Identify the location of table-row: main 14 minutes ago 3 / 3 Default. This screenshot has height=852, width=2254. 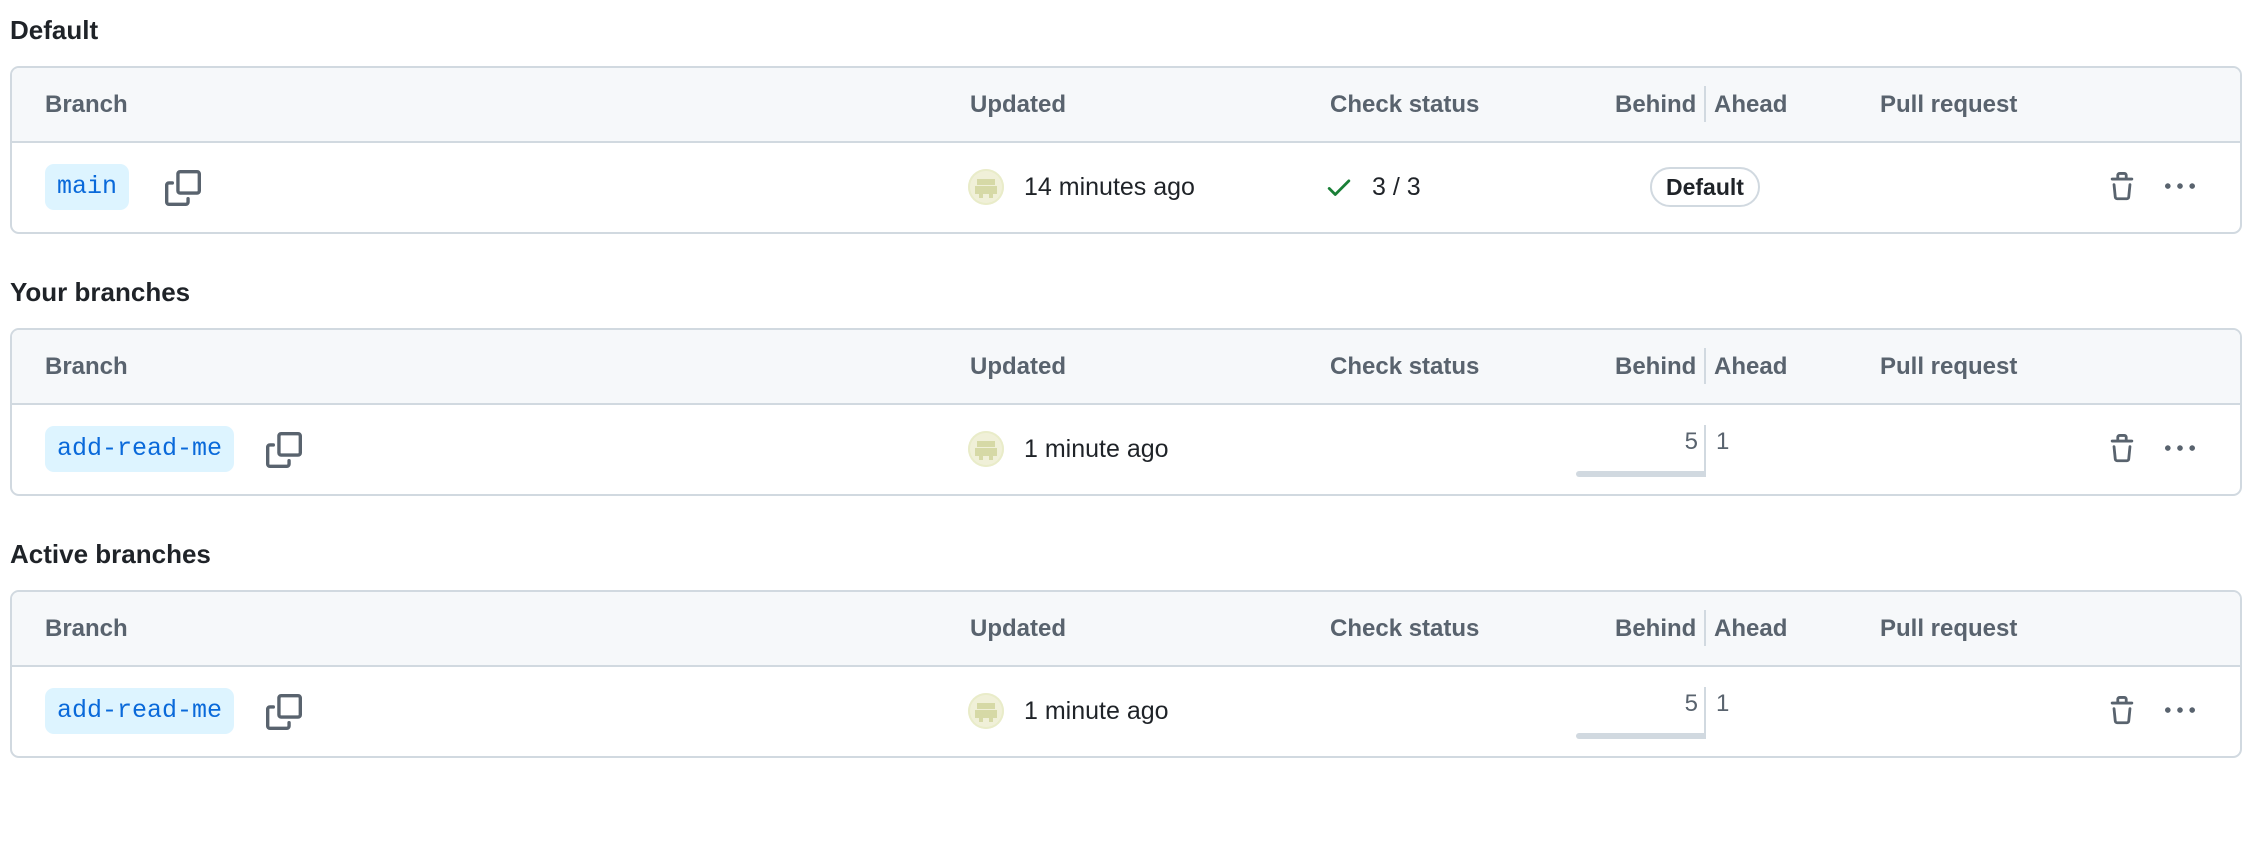
(1126, 187).